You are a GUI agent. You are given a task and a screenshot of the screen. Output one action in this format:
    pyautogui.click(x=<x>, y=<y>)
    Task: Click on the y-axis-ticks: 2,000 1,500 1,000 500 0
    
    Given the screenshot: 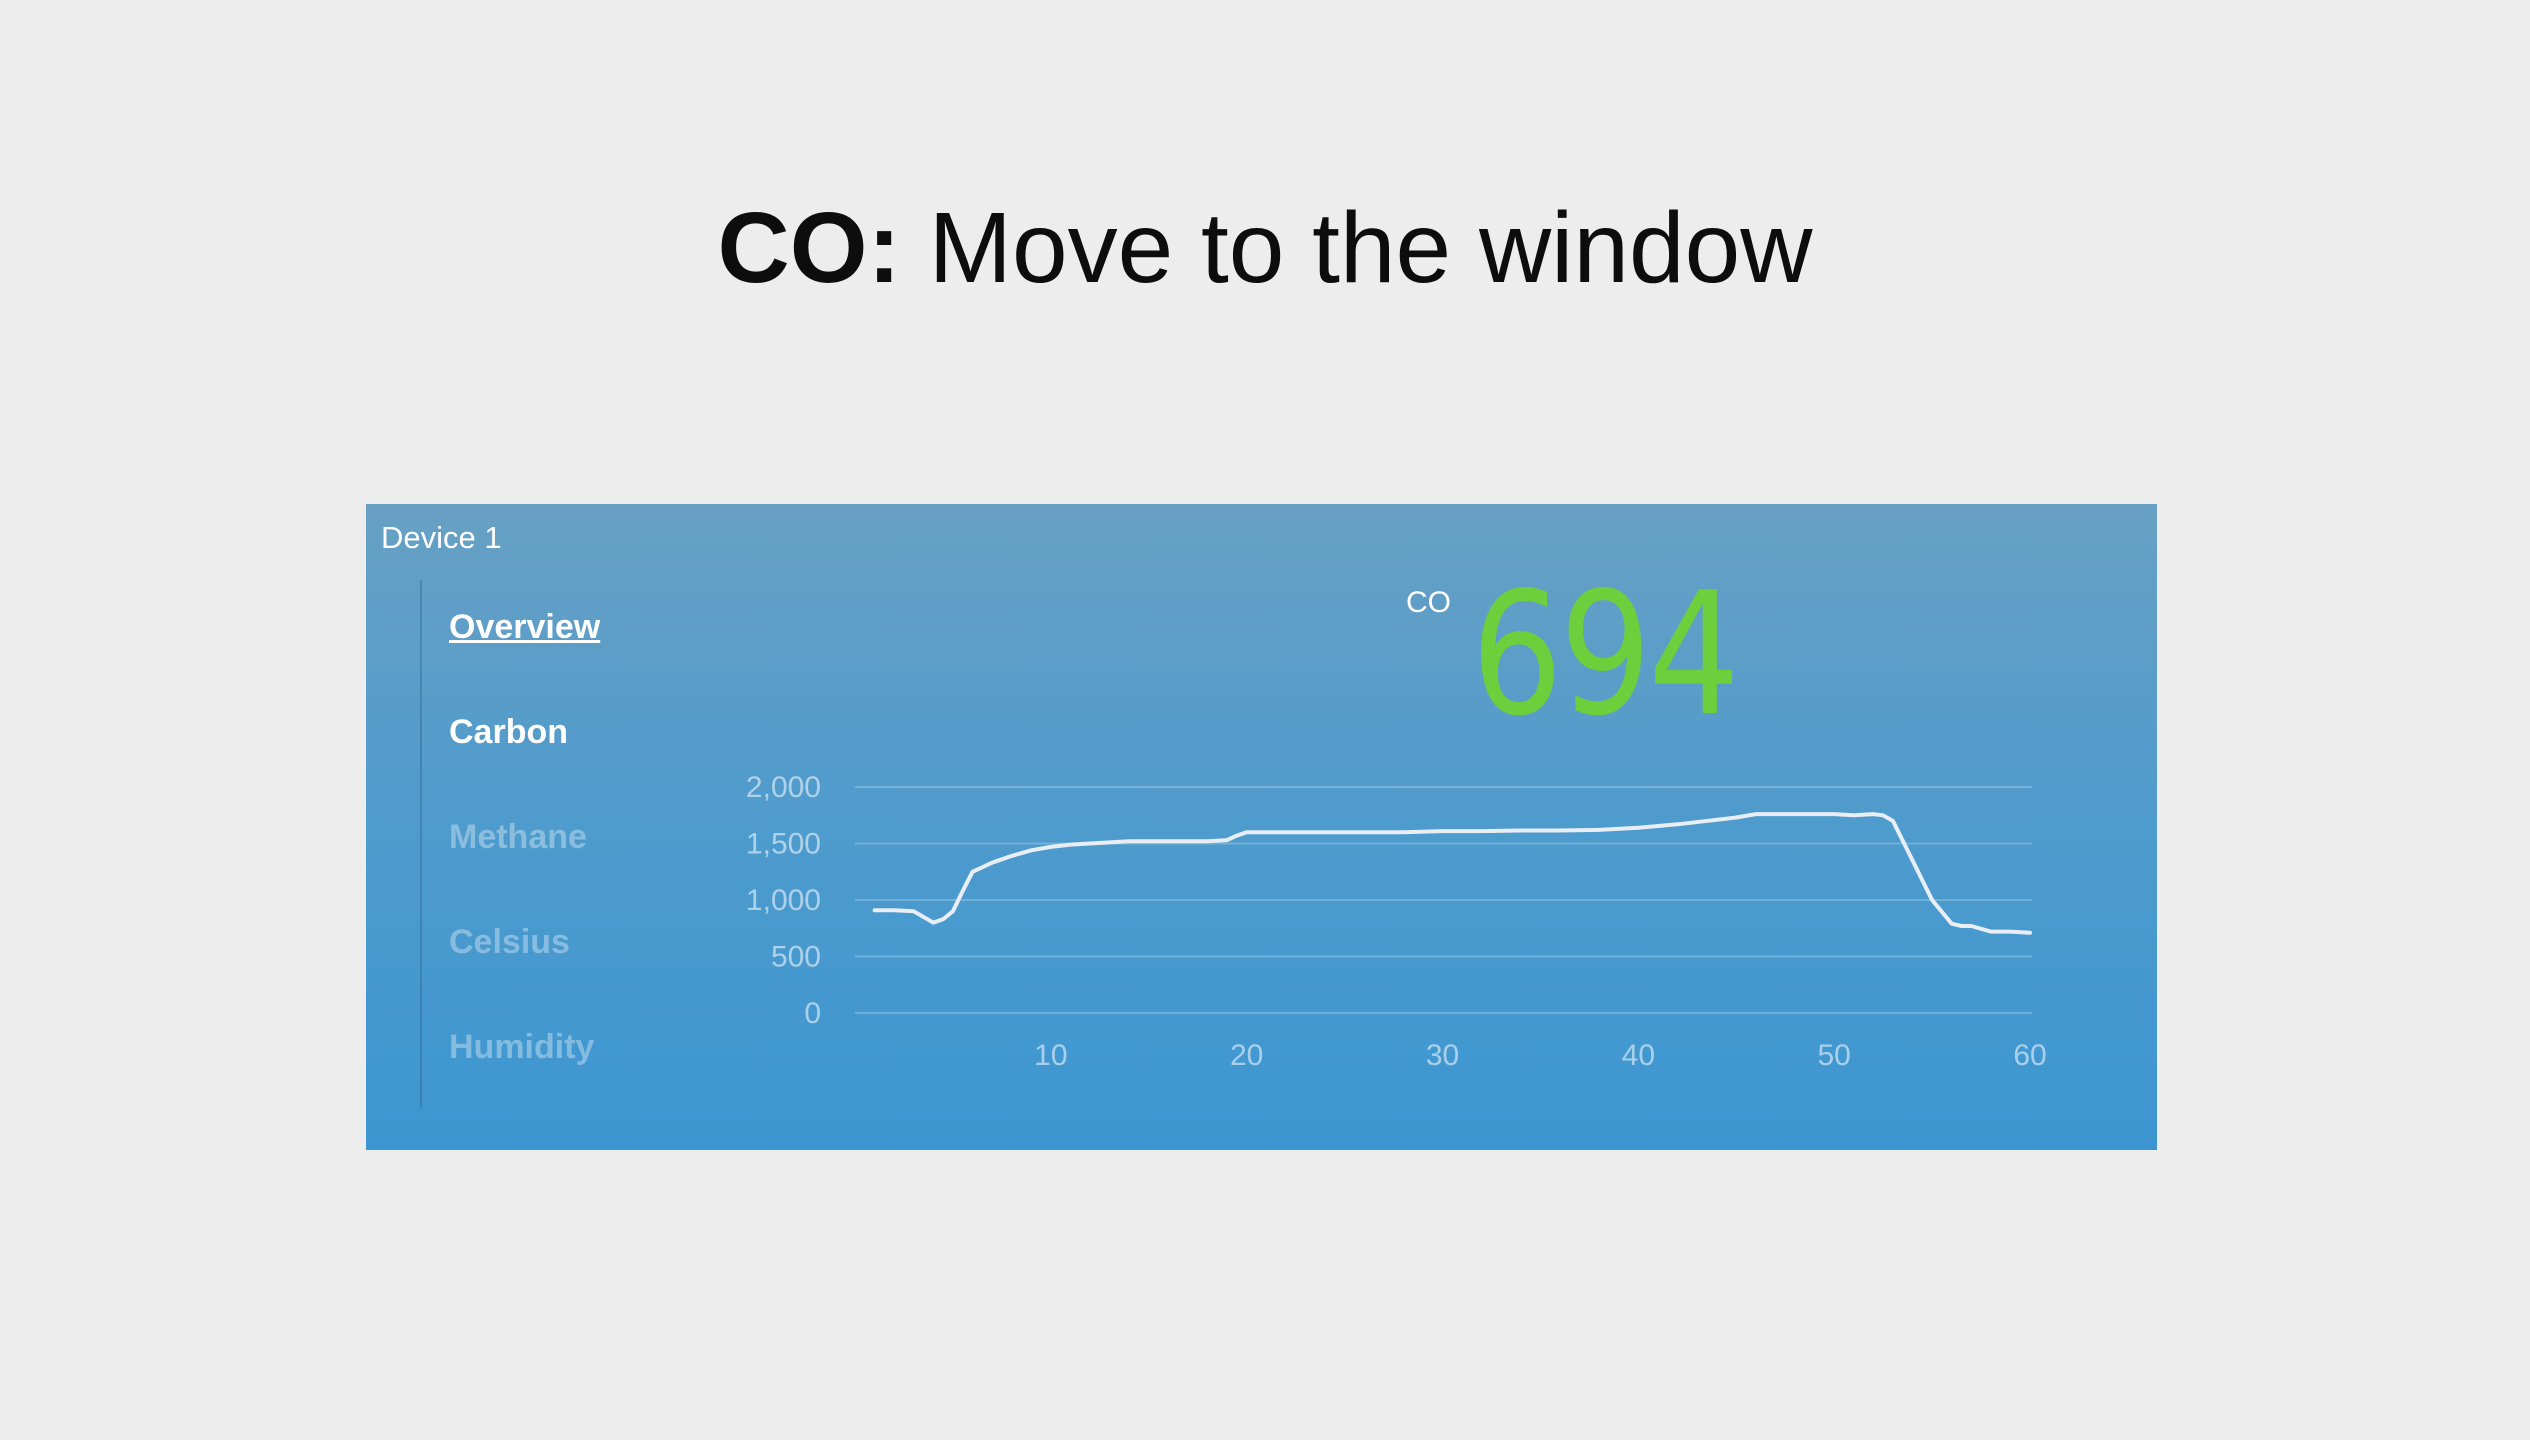 What is the action you would take?
    pyautogui.click(x=783, y=900)
    